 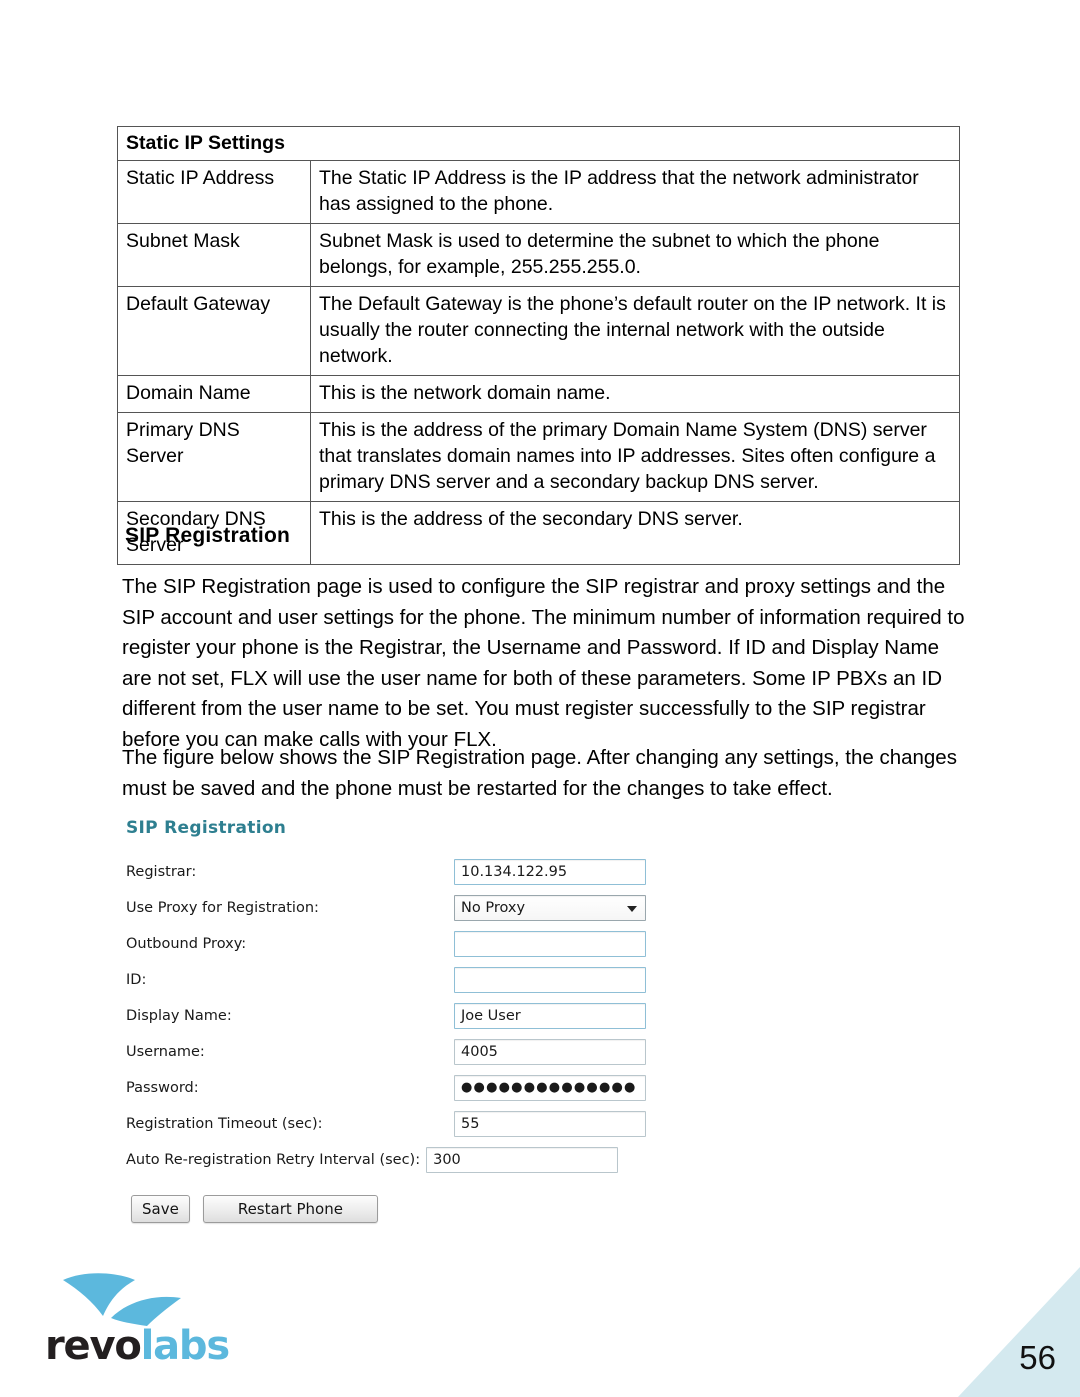 I want to click on display-name-input: Joe User, so click(x=550, y=1016).